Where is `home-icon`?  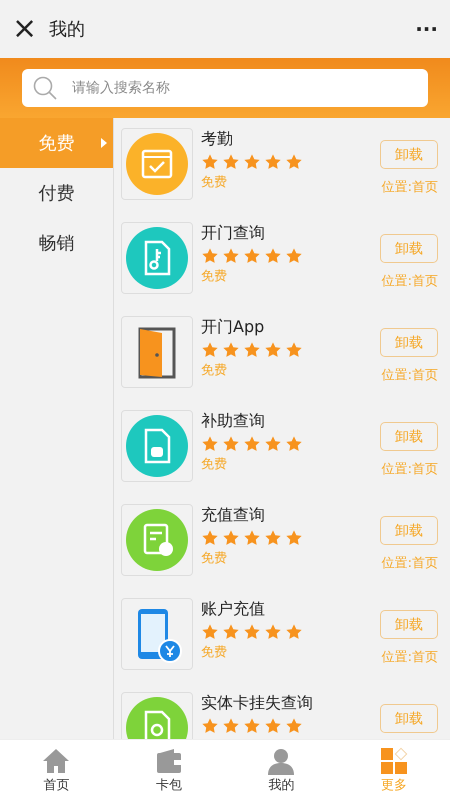
home-icon is located at coordinates (56, 761).